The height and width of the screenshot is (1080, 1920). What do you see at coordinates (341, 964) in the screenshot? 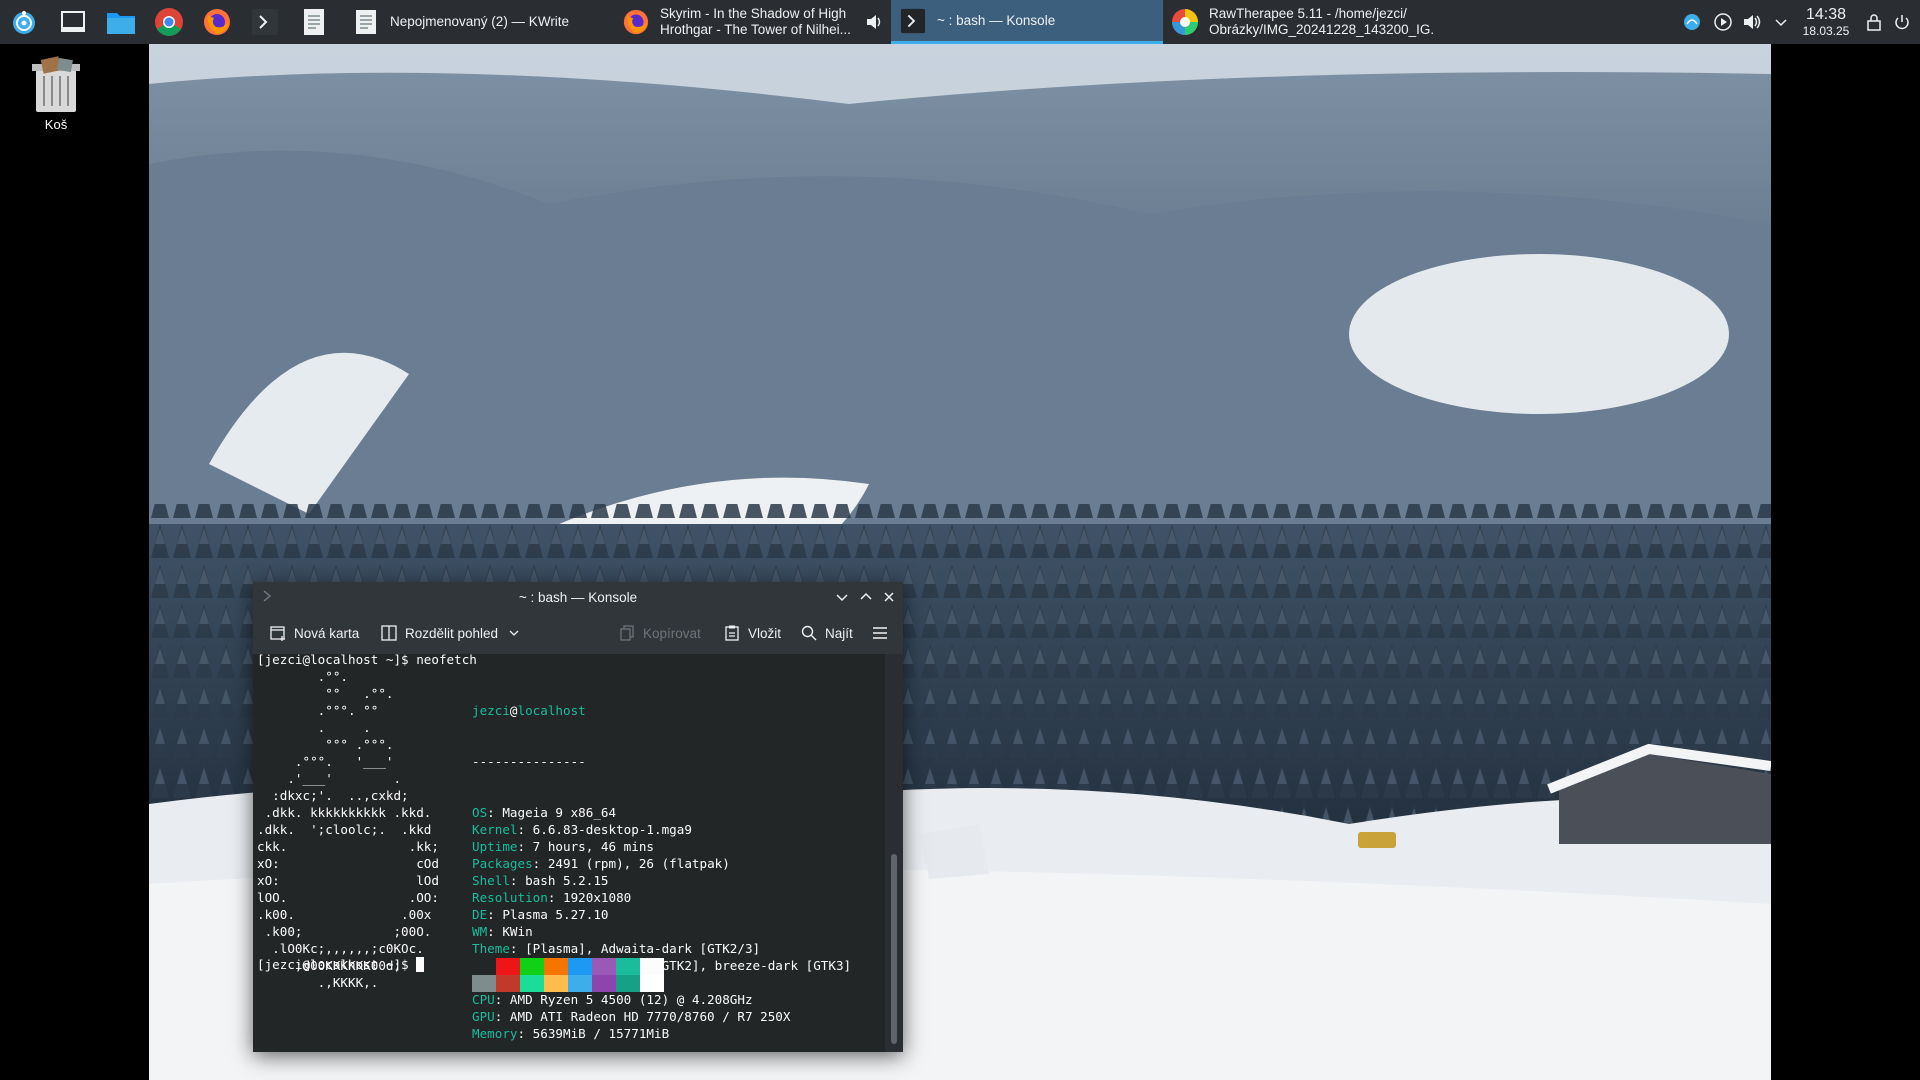
I see `shell-prompt: [jezci@localhost ~]$` at bounding box center [341, 964].